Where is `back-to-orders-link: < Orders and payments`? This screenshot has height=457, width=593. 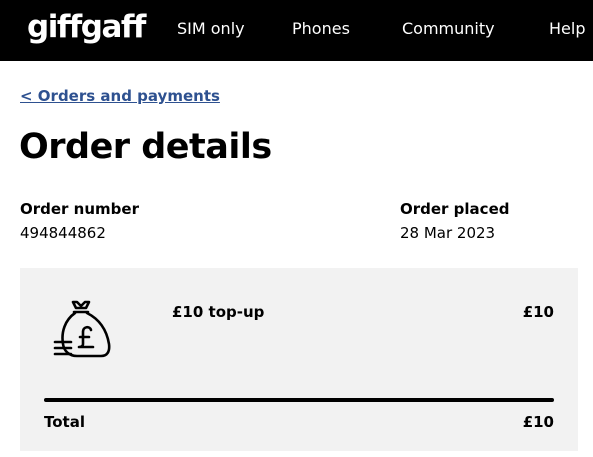 back-to-orders-link: < Orders and payments is located at coordinates (120, 96).